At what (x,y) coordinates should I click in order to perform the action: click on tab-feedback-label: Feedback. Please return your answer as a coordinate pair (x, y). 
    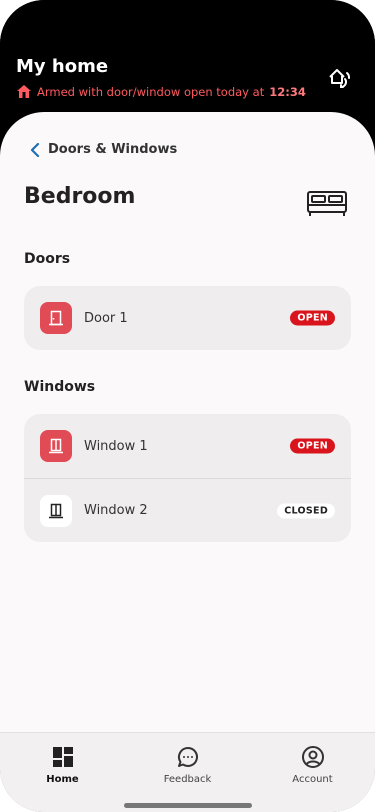
    Looking at the image, I should click on (187, 779).